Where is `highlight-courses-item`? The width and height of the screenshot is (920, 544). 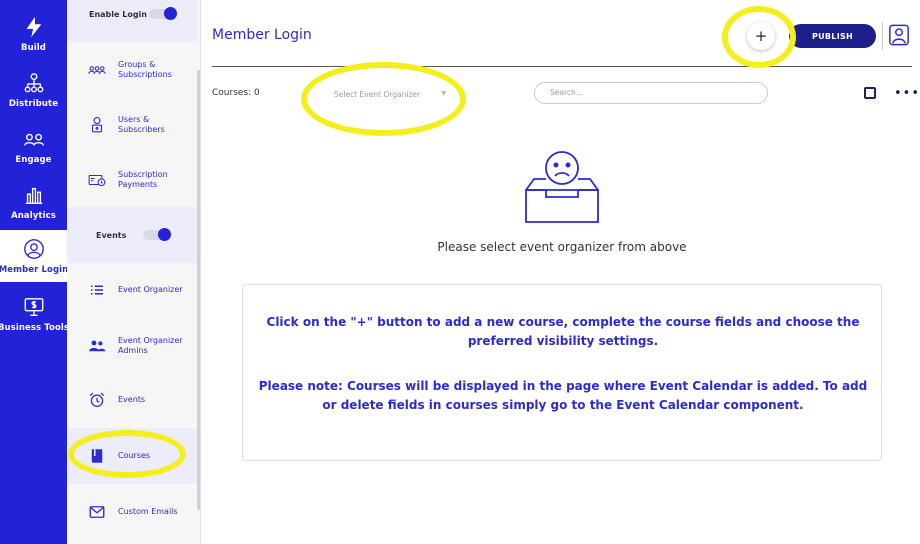
highlight-courses-item is located at coordinates (127, 454).